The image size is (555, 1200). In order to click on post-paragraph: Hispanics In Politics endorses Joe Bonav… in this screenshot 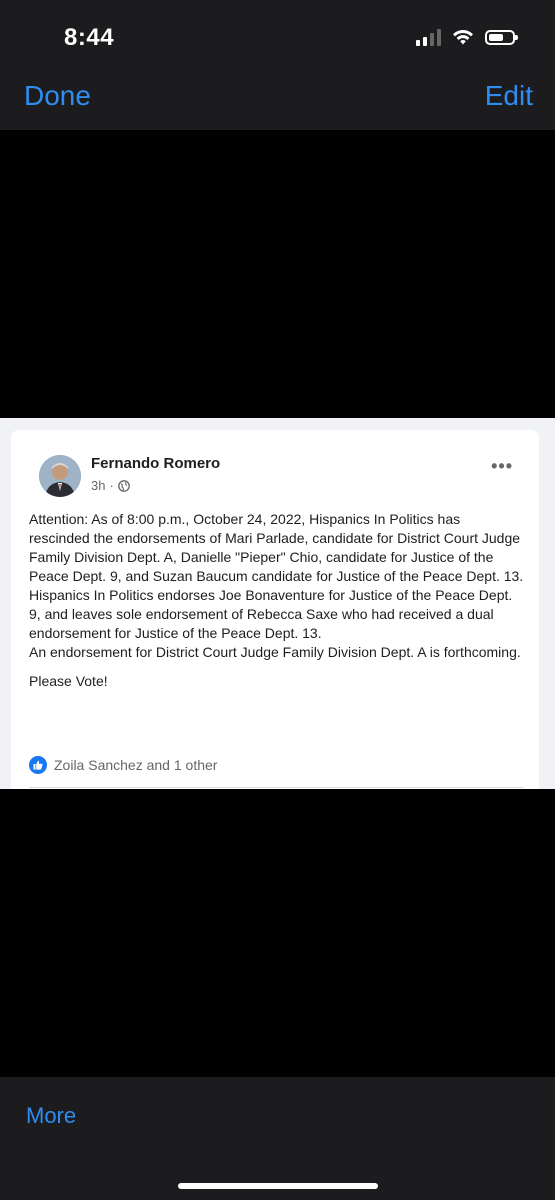, I will do `click(271, 614)`.